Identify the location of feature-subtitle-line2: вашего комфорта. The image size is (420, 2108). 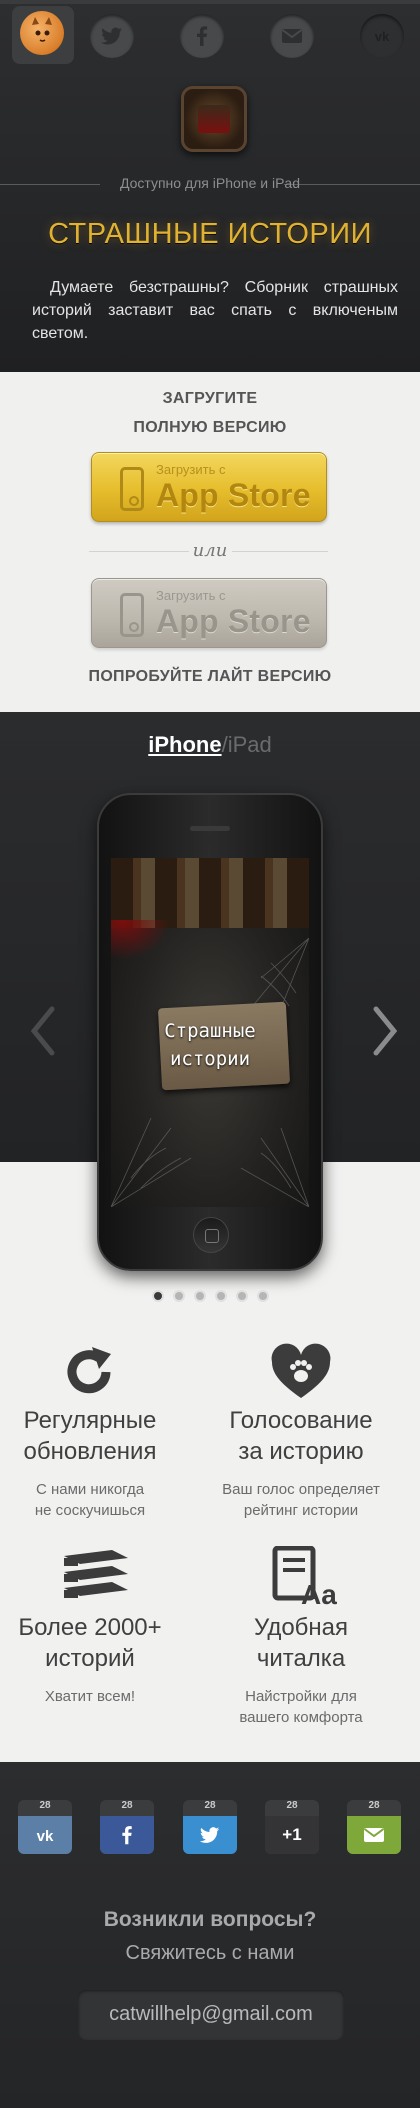
(301, 1717).